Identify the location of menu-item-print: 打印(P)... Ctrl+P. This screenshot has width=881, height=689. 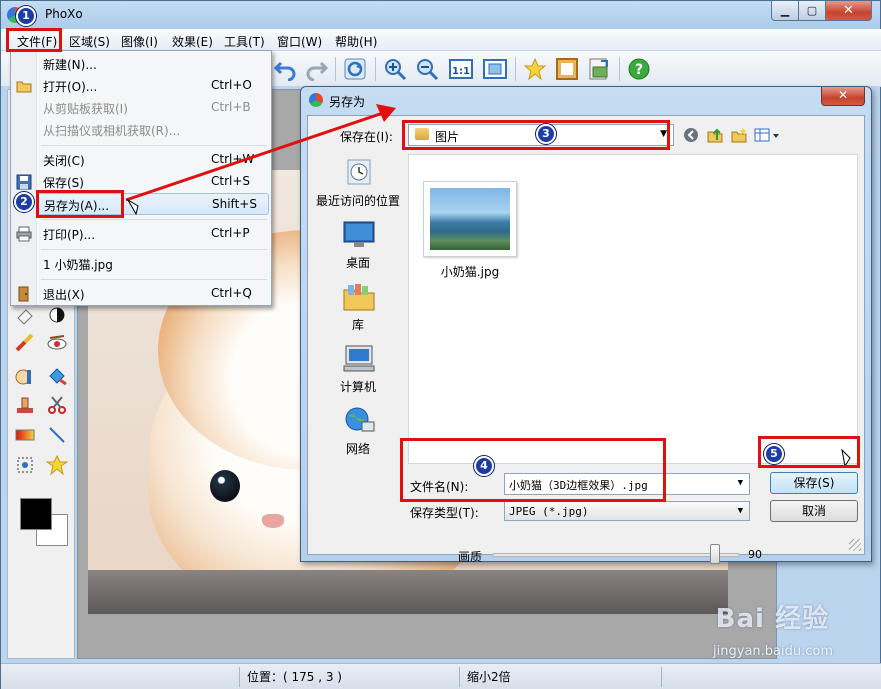
(141, 234).